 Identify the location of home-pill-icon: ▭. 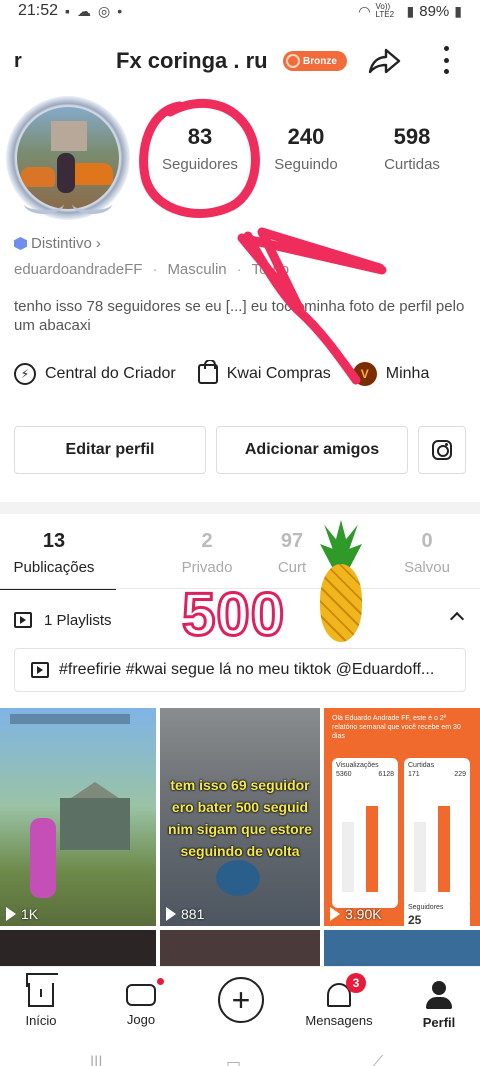
(233, 1060).